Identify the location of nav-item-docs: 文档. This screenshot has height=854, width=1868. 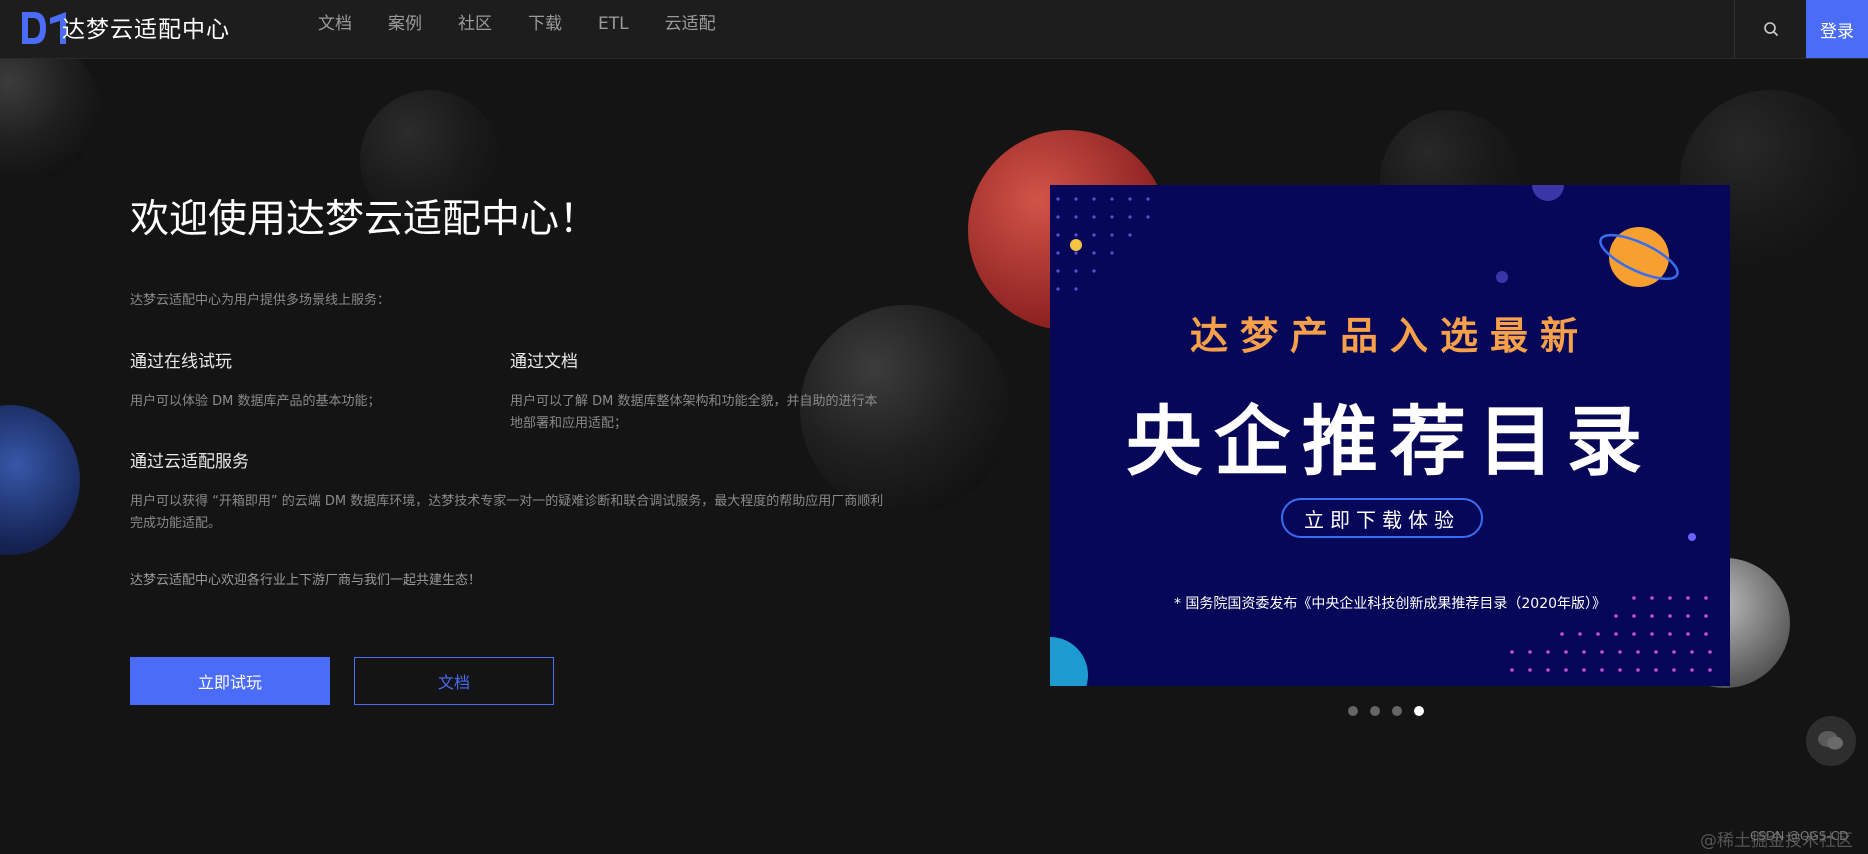
(335, 29).